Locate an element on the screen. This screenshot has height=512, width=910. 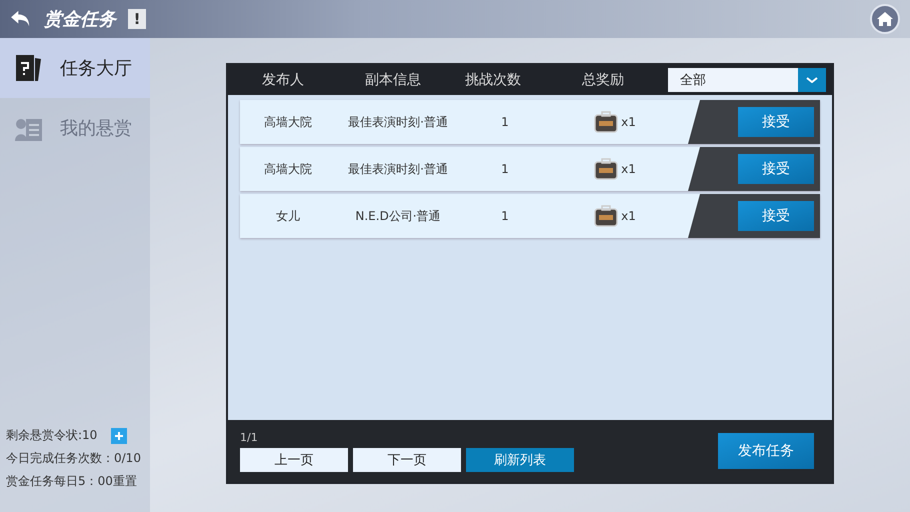
add-icon is located at coordinates (119, 436).